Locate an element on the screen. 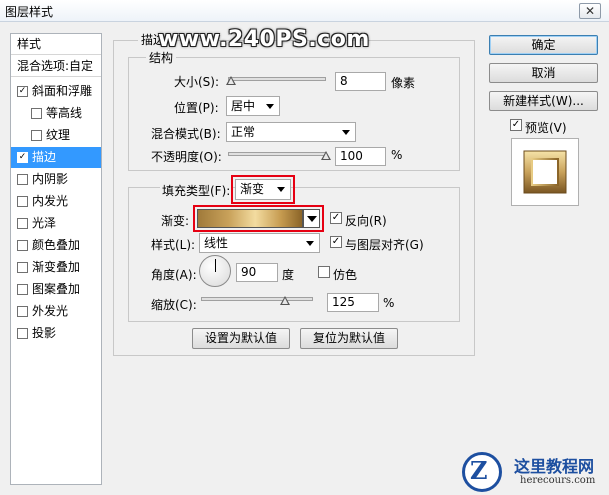 The image size is (609, 495). logo-url: herecours.com is located at coordinates (558, 480).